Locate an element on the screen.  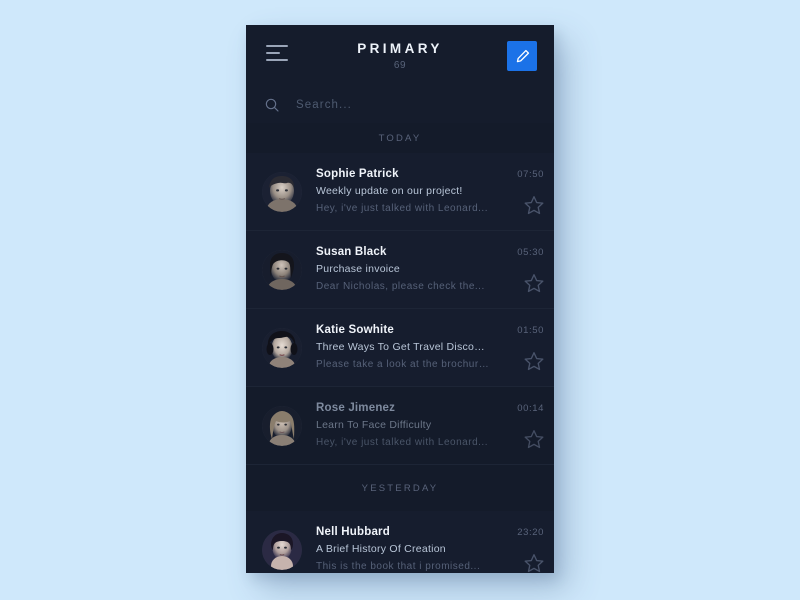
hamburger-icon is located at coordinates (277, 54).